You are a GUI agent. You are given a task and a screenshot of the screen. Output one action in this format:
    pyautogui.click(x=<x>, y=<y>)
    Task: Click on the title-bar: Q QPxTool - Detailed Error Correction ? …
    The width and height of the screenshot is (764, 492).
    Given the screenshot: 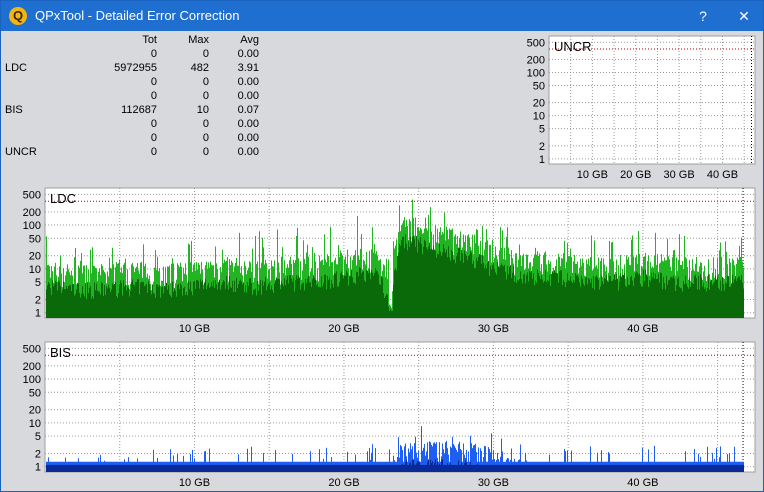 What is the action you would take?
    pyautogui.click(x=382, y=16)
    